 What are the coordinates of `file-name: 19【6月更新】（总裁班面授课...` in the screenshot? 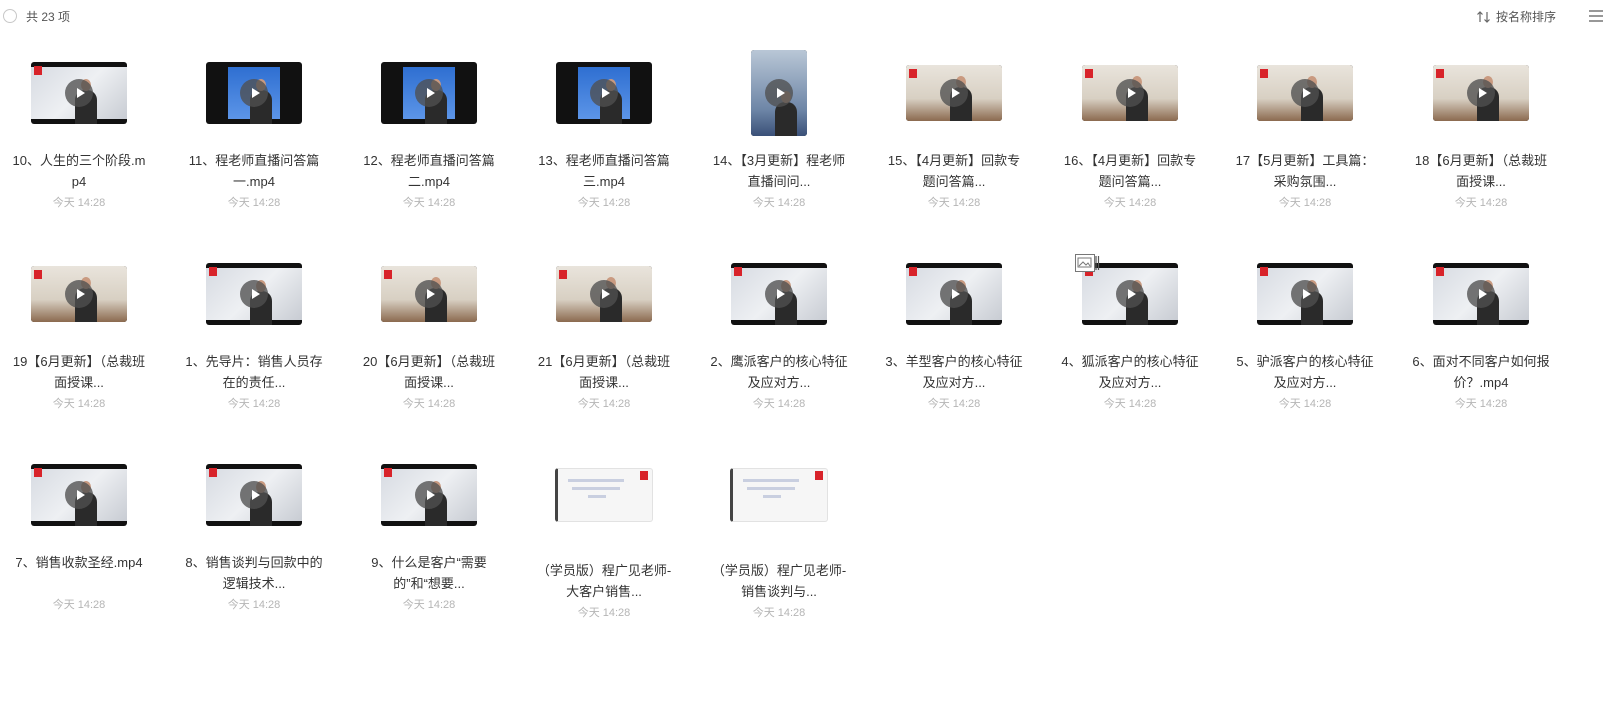 It's located at (79, 372).